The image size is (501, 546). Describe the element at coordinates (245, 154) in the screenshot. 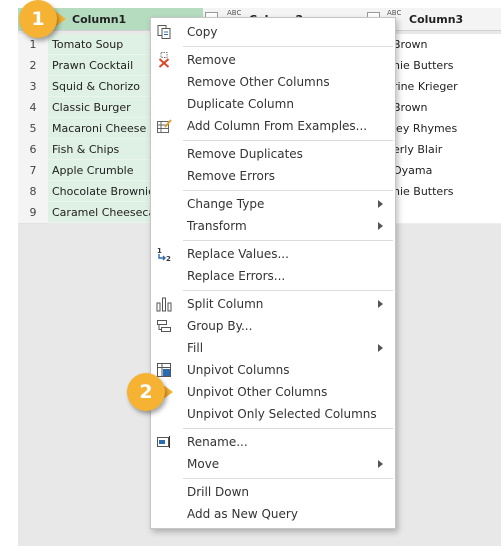

I see `menu-item-label: Remove Duplicates` at that location.